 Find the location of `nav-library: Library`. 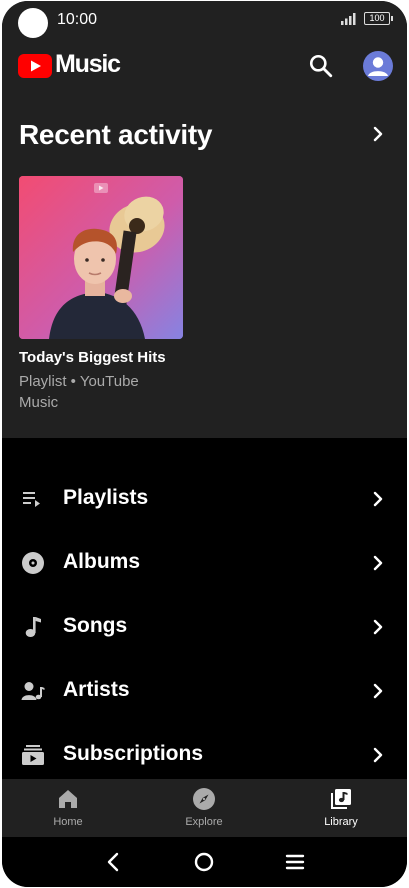

nav-library: Library is located at coordinates (341, 808).